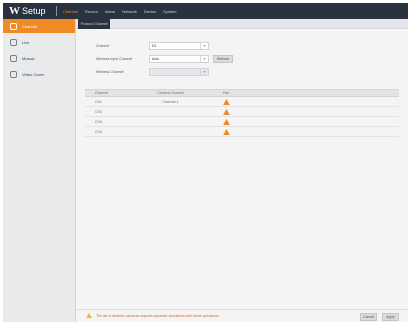 This screenshot has height=325, width=413. I want to click on sidebar-item-mosaic: Mosaic, so click(39, 58).